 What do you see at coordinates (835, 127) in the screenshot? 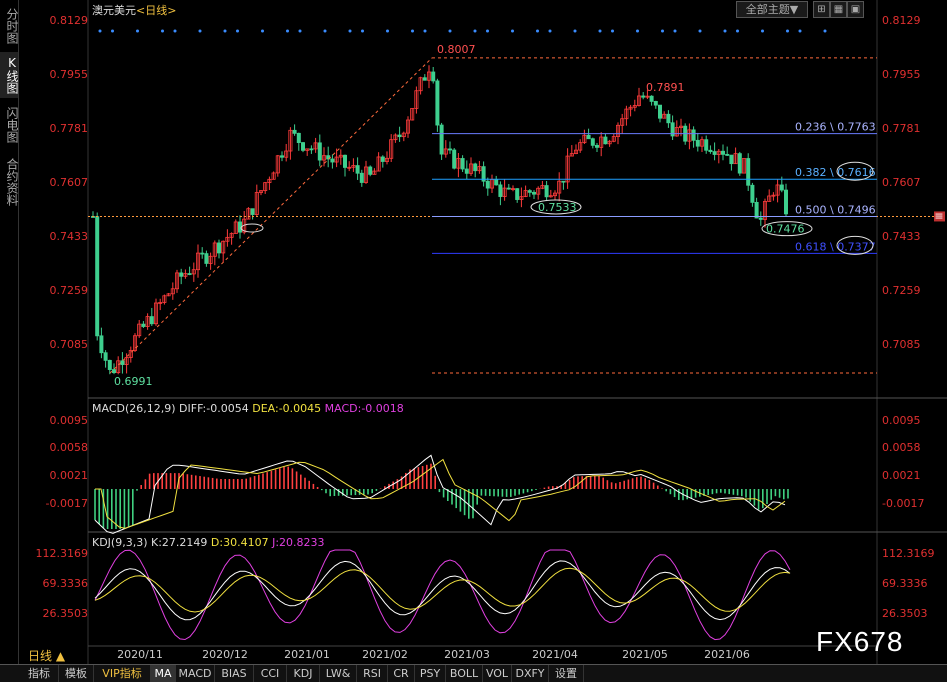
I see `fib-label-236: 0.236 \ 0.7763` at bounding box center [835, 127].